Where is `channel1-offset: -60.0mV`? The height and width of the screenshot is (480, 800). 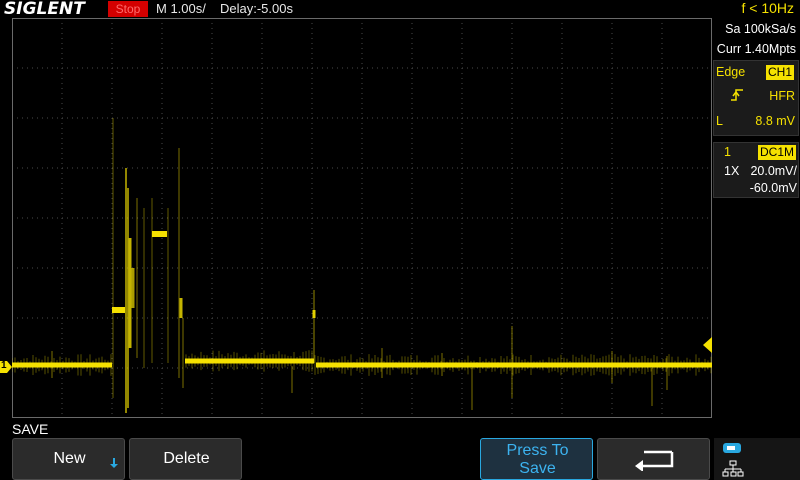
channel1-offset: -60.0mV is located at coordinates (773, 188).